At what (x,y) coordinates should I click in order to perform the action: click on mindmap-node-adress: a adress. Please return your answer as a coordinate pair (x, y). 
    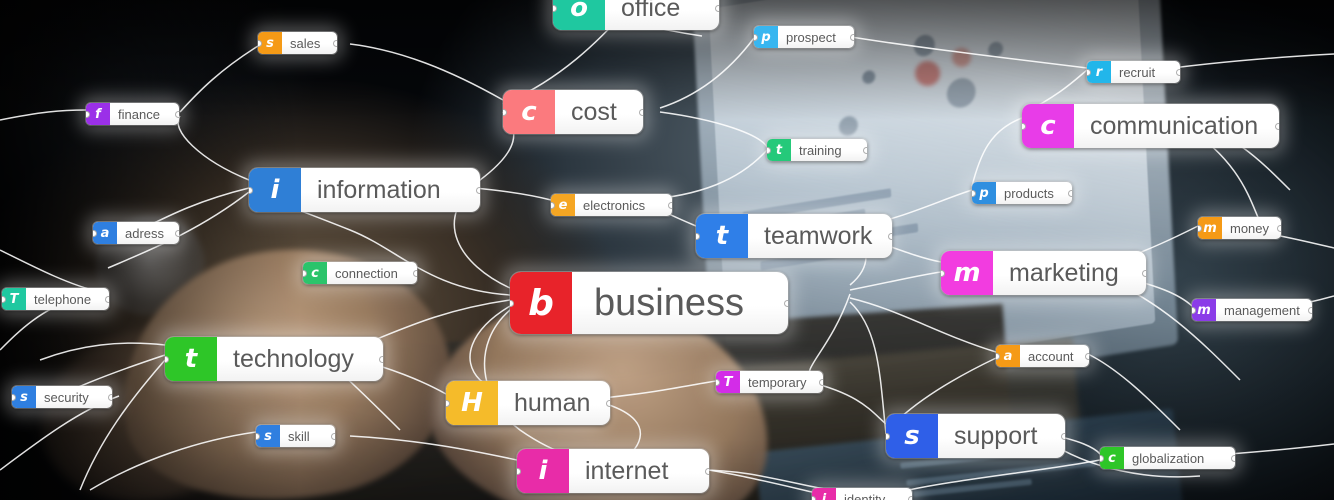
    Looking at the image, I should click on (136, 233).